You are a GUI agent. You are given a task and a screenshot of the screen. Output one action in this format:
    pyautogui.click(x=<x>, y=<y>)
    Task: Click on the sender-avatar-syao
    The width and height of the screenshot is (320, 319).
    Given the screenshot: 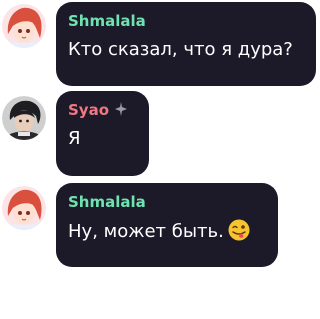 What is the action you would take?
    pyautogui.click(x=24, y=118)
    